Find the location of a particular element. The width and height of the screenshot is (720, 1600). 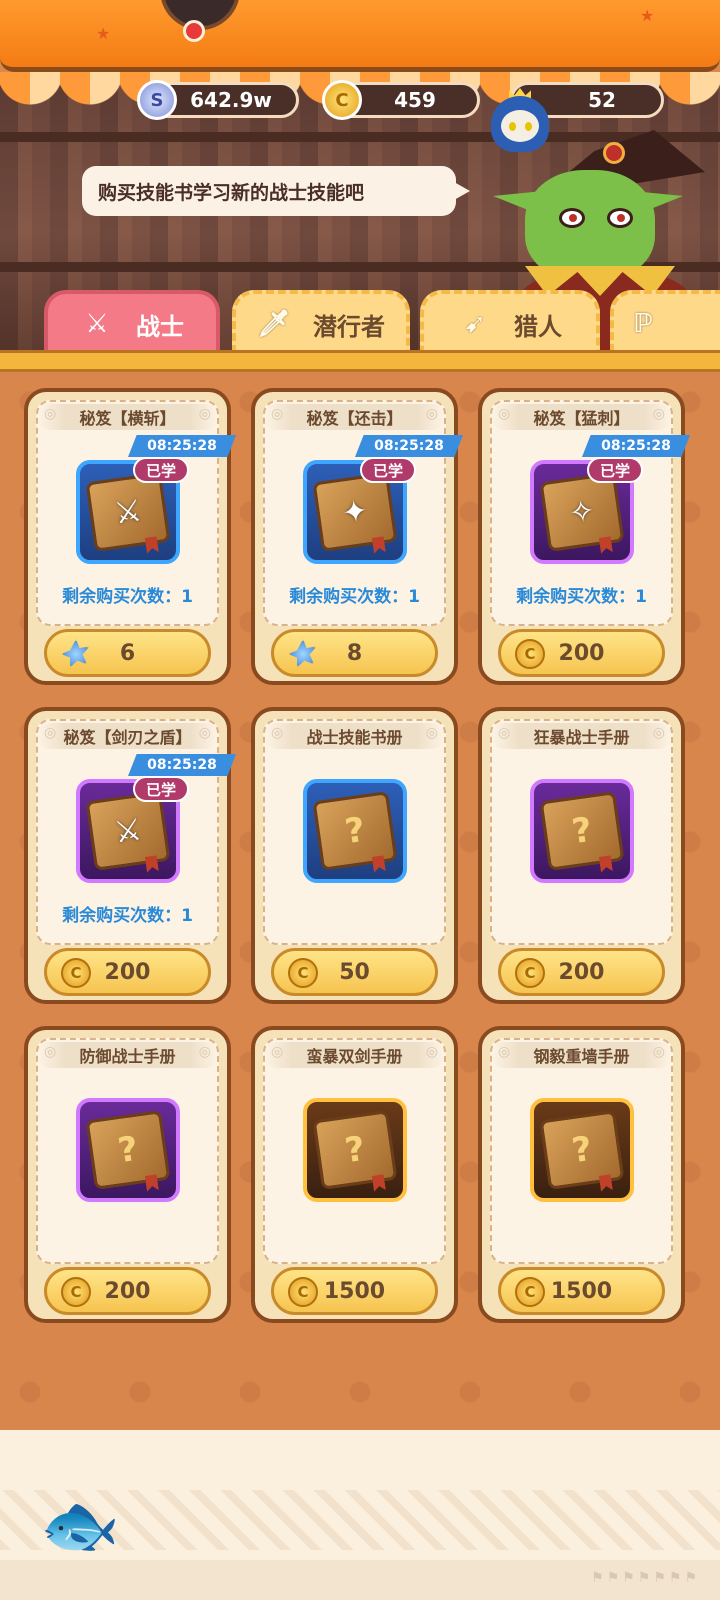

shop-card: 秘笈【横斩】 08:25:28 ⚔已学剩余购买次数：1 6 is located at coordinates (130, 536).